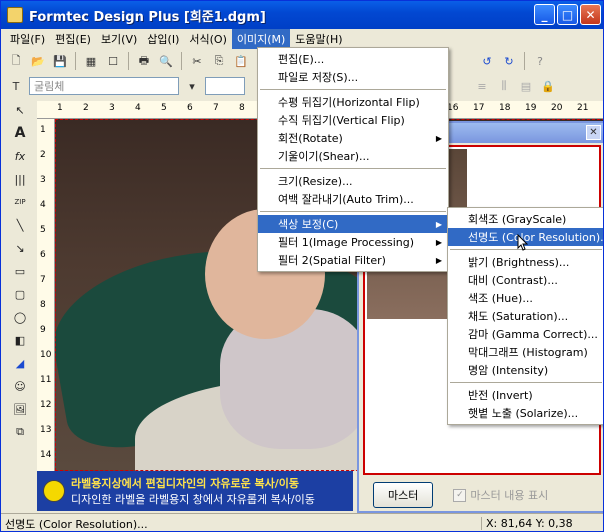  Describe the element at coordinates (20, 248) in the screenshot. I see `arrow-line-tool-icon: ↘` at that location.